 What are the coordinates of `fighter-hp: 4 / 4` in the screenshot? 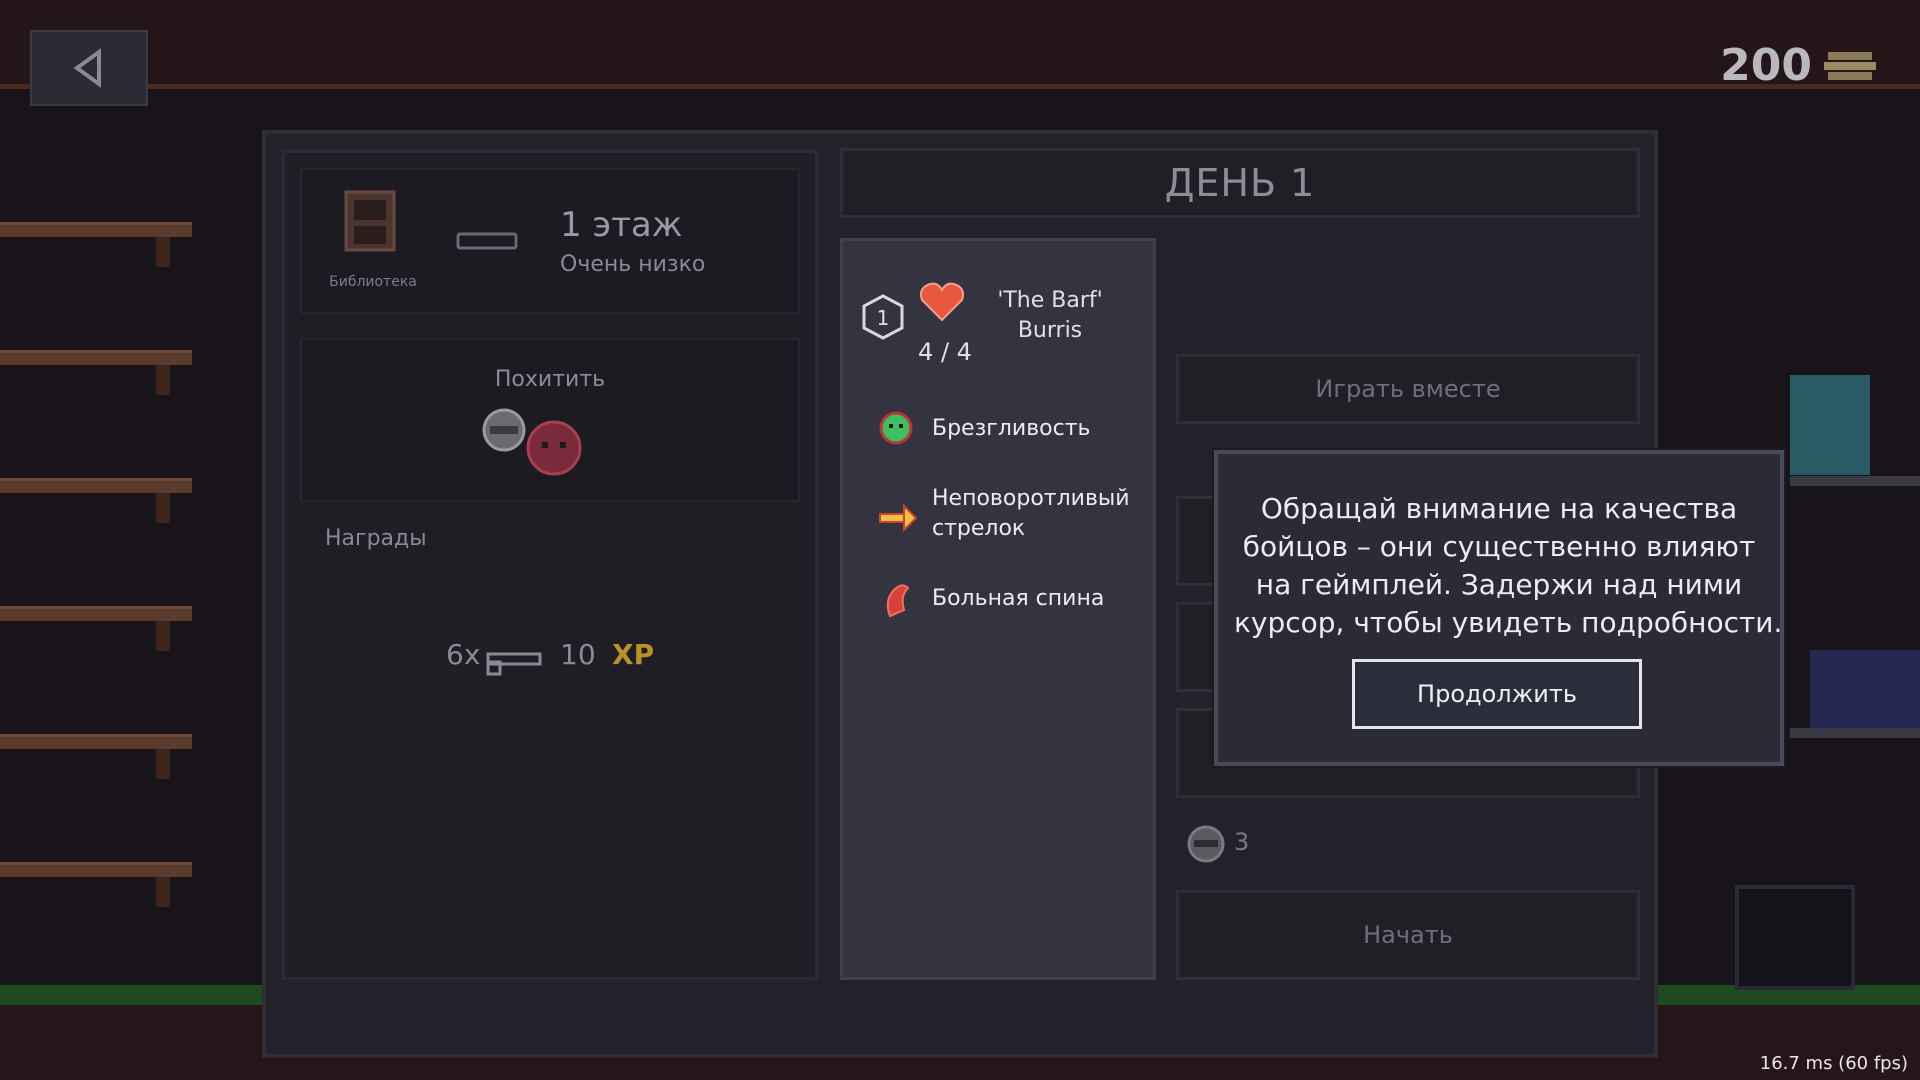 It's located at (945, 352).